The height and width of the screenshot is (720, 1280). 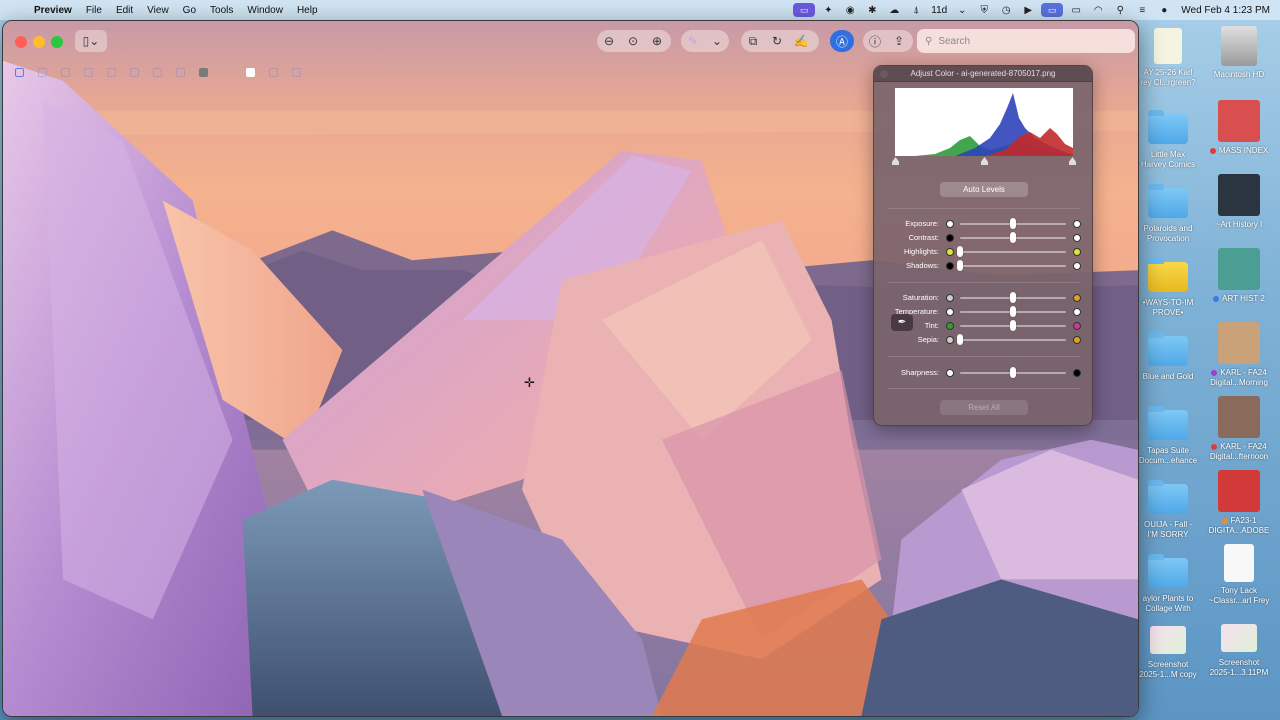 What do you see at coordinates (842, 41) in the screenshot?
I see `markup-button: Ⓐ` at bounding box center [842, 41].